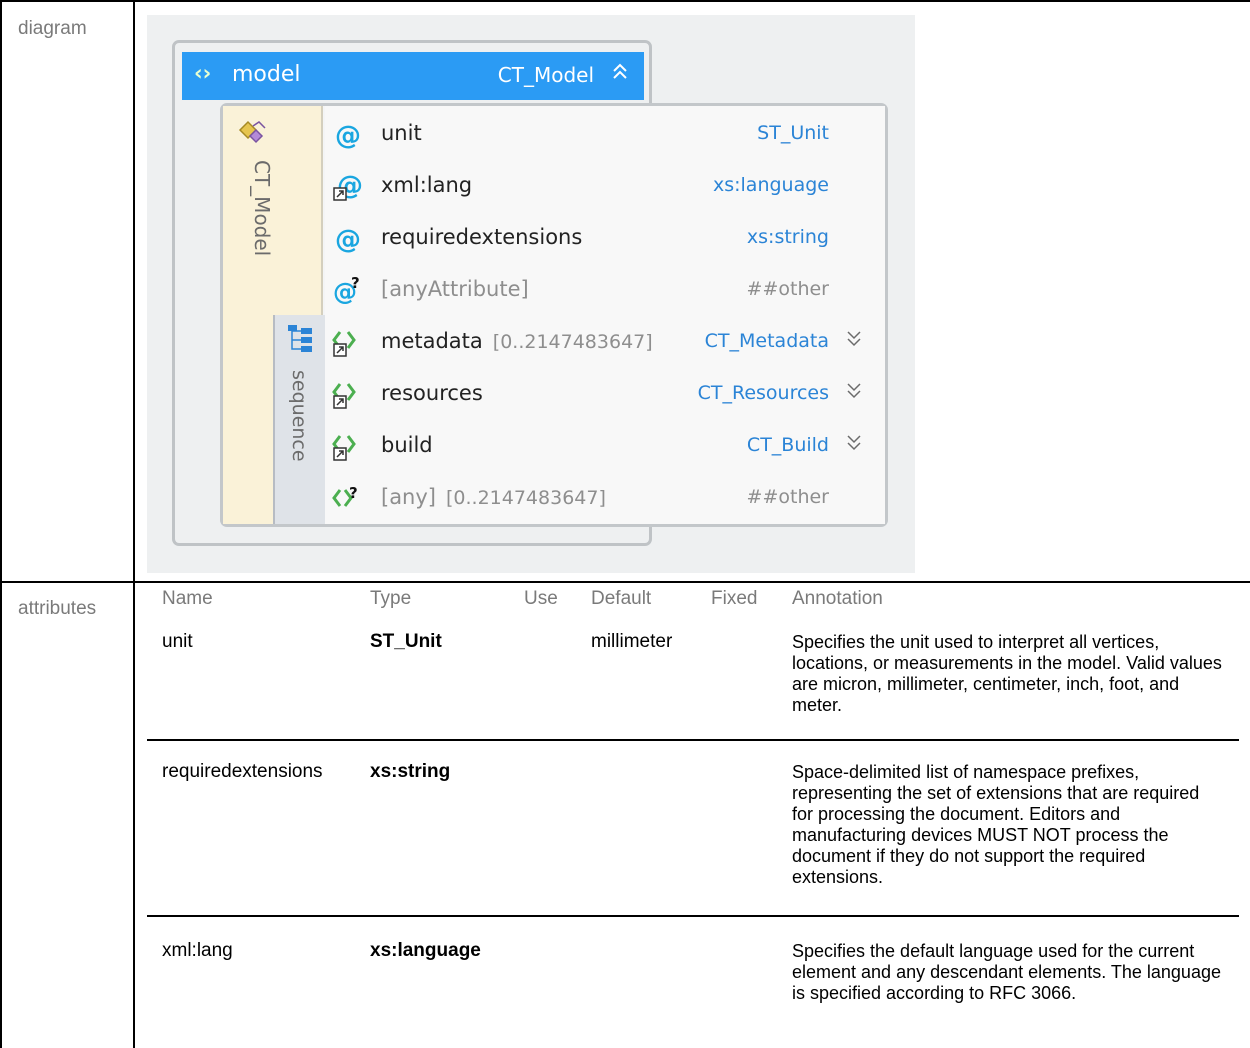  I want to click on element-icon: ‹›, so click(203, 73).